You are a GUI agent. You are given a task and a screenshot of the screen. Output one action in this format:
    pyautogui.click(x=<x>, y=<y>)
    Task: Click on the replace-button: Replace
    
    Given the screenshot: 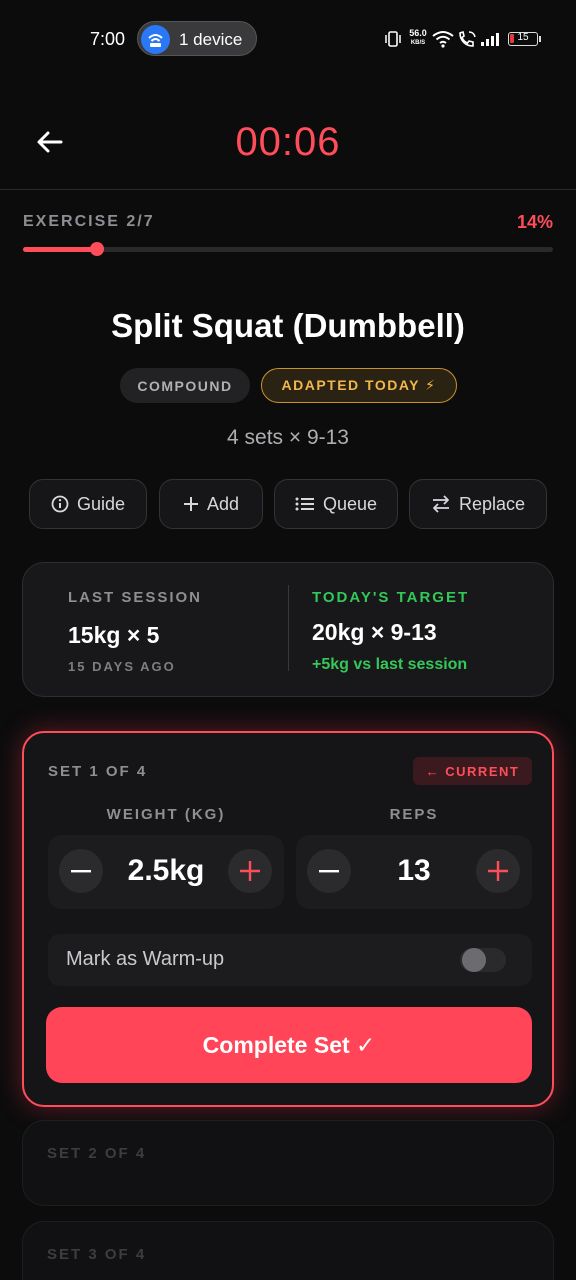 What is the action you would take?
    pyautogui.click(x=478, y=504)
    